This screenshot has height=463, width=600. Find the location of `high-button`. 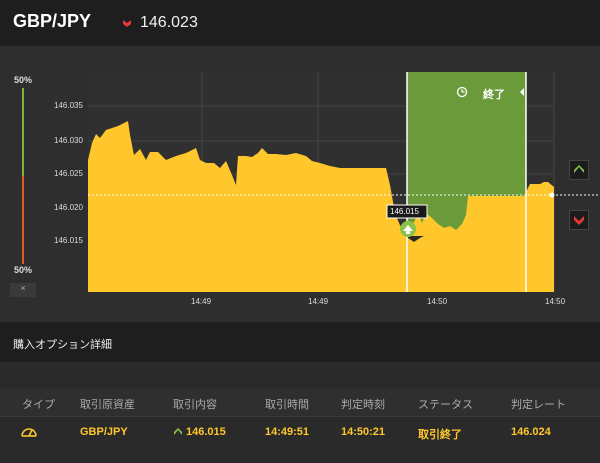

high-button is located at coordinates (579, 170).